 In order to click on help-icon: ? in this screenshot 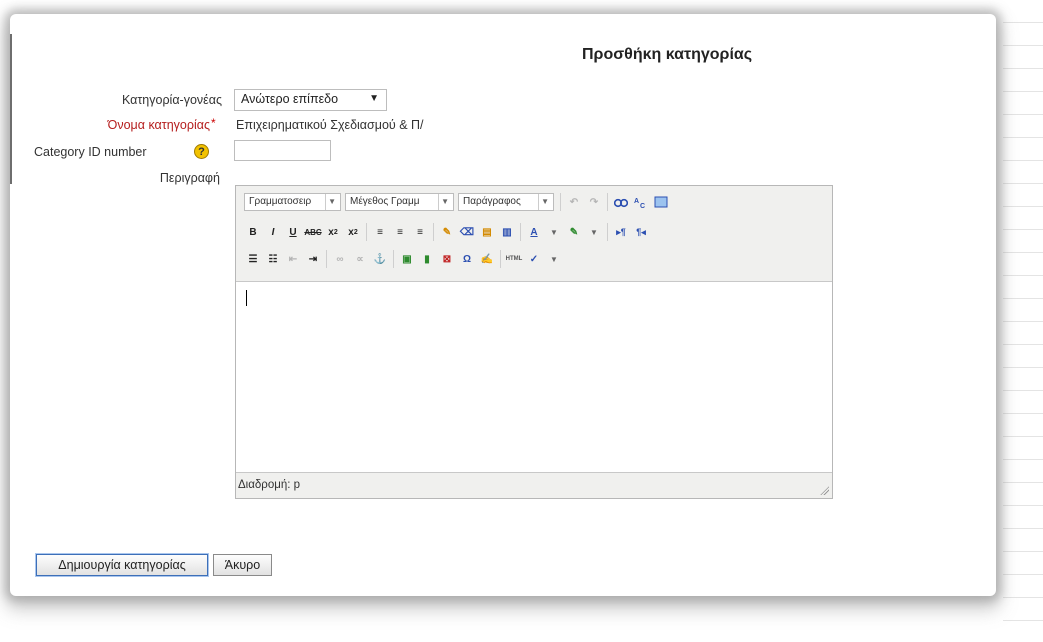, I will do `click(201, 151)`.